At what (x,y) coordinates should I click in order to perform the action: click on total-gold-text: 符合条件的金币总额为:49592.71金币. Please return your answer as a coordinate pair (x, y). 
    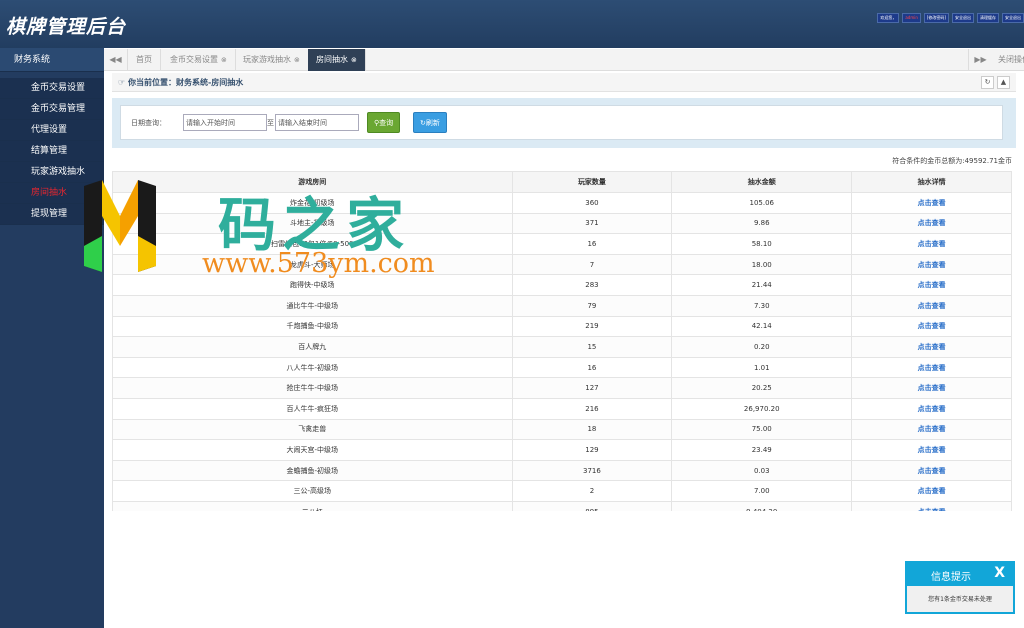
    Looking at the image, I should click on (952, 161).